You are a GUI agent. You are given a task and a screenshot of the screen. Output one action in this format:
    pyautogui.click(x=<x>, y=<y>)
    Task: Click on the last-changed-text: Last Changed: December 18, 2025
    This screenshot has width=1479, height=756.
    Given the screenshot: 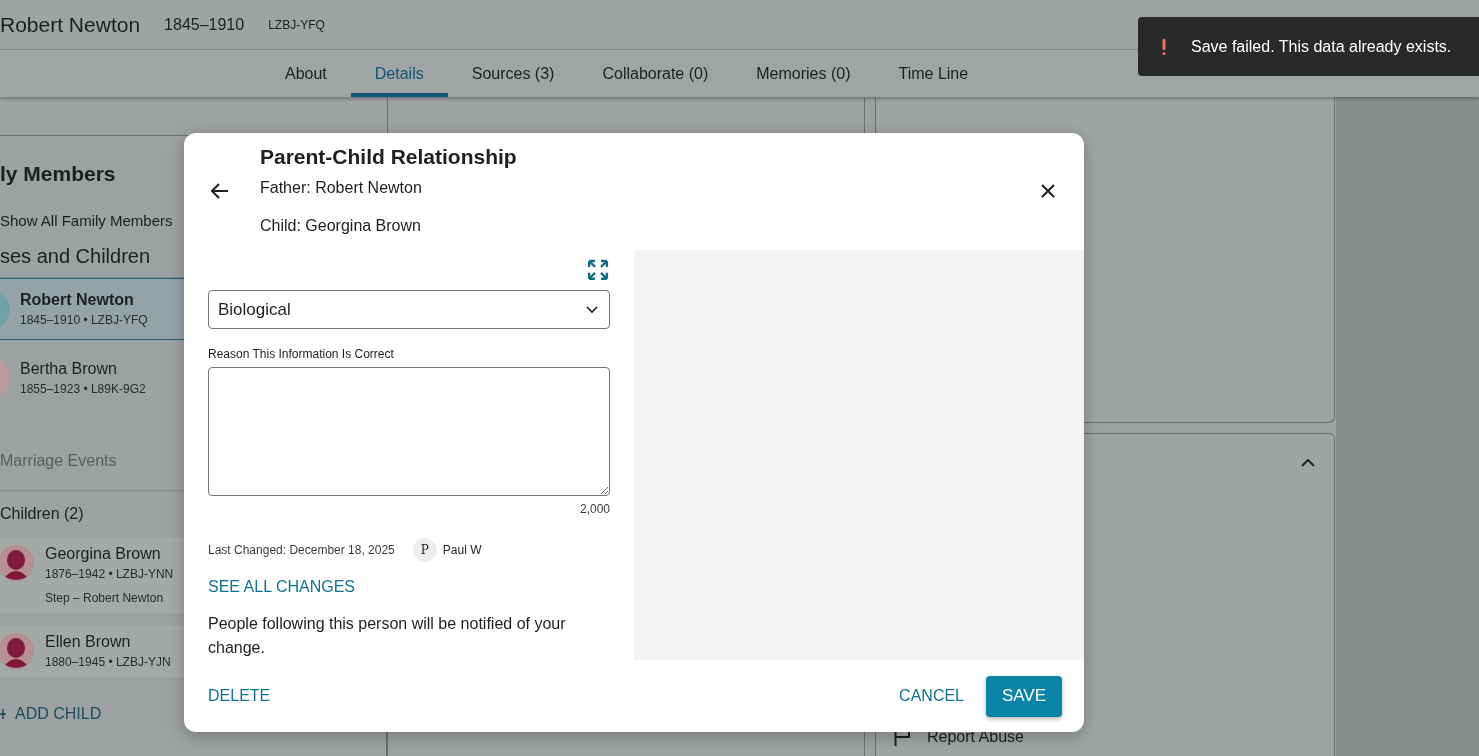 What is the action you would take?
    pyautogui.click(x=301, y=550)
    